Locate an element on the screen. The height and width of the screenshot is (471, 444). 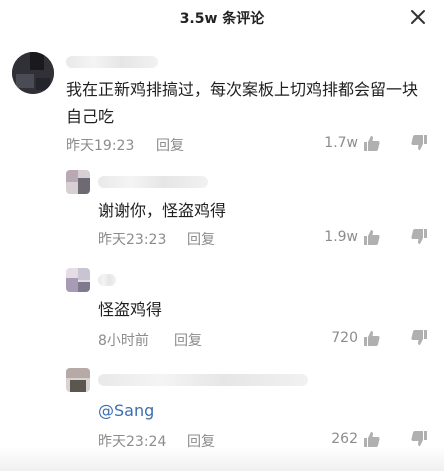
close-icon is located at coordinates (418, 17).